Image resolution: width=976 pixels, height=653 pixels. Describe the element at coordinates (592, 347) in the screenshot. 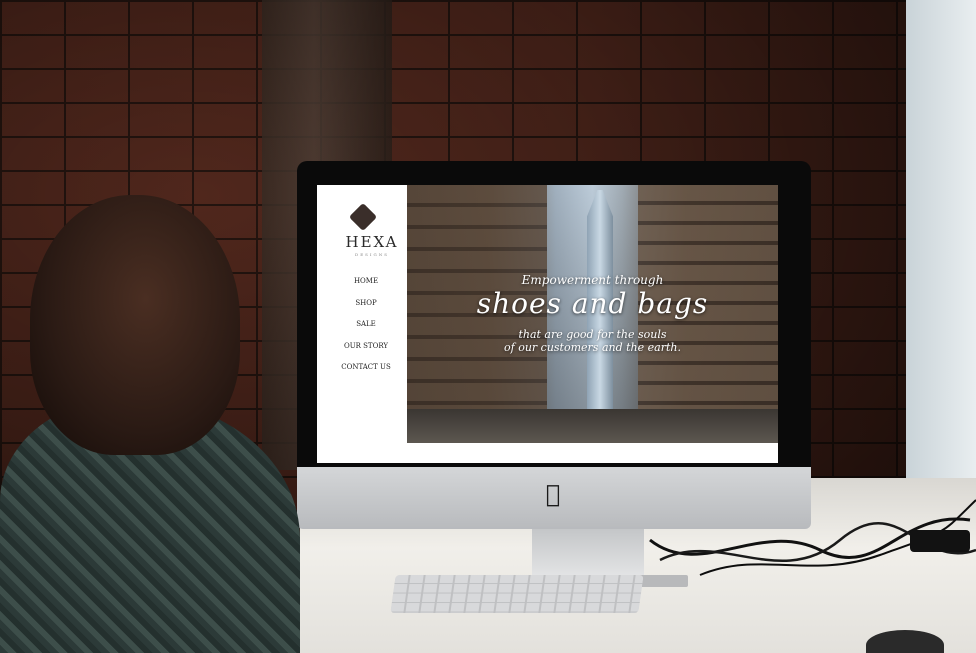

I see `hero-subtitle-line-2: of our customers and the earth.` at that location.